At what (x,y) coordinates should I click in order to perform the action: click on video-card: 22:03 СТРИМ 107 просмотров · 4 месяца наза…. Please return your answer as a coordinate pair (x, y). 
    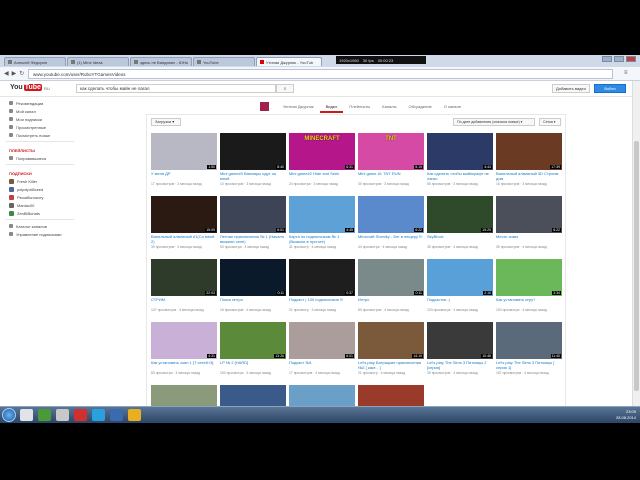
    Looking at the image, I should click on (184, 289).